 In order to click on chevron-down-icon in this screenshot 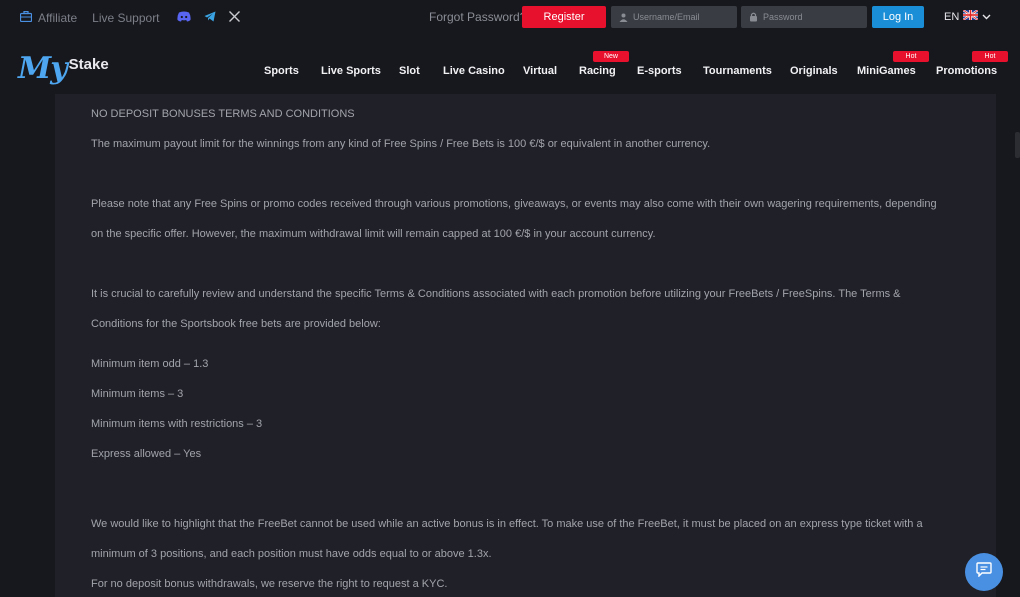, I will do `click(986, 17)`.